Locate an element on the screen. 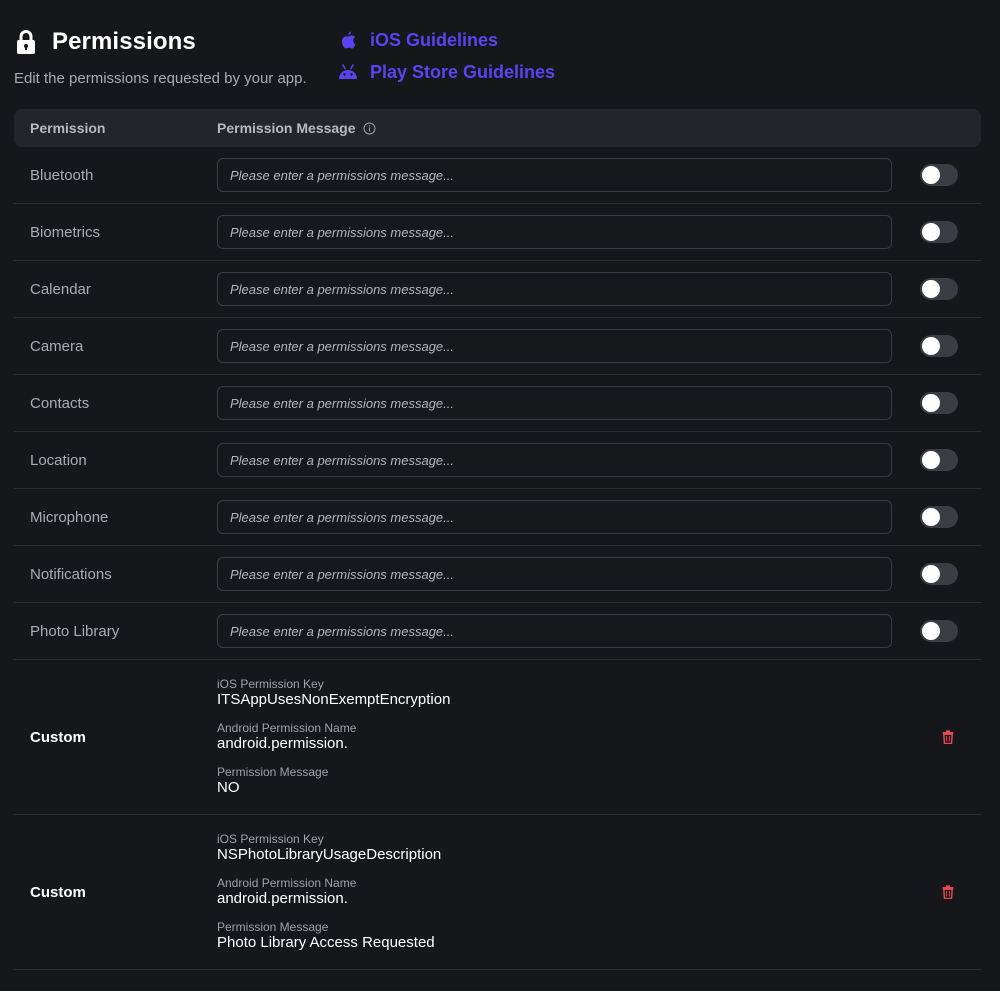  ios-key-value: NSPhotoLibraryUsageDescription is located at coordinates (329, 854).